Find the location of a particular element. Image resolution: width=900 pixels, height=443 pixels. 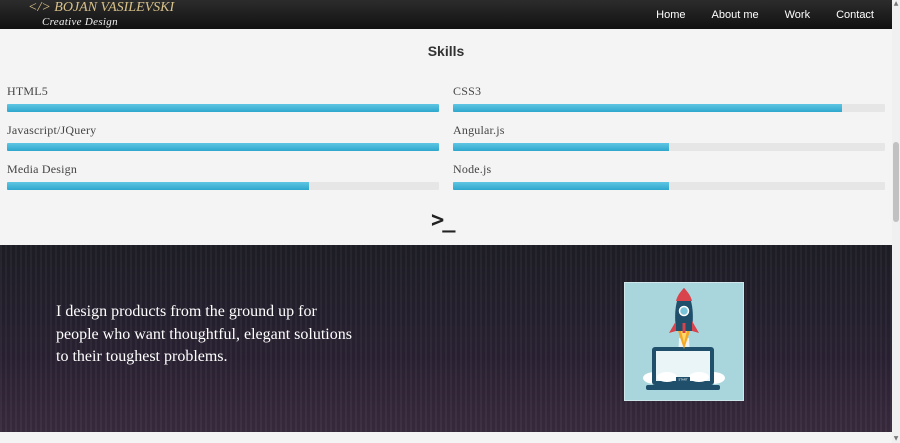

skill-name: Media Design is located at coordinates (42, 169).